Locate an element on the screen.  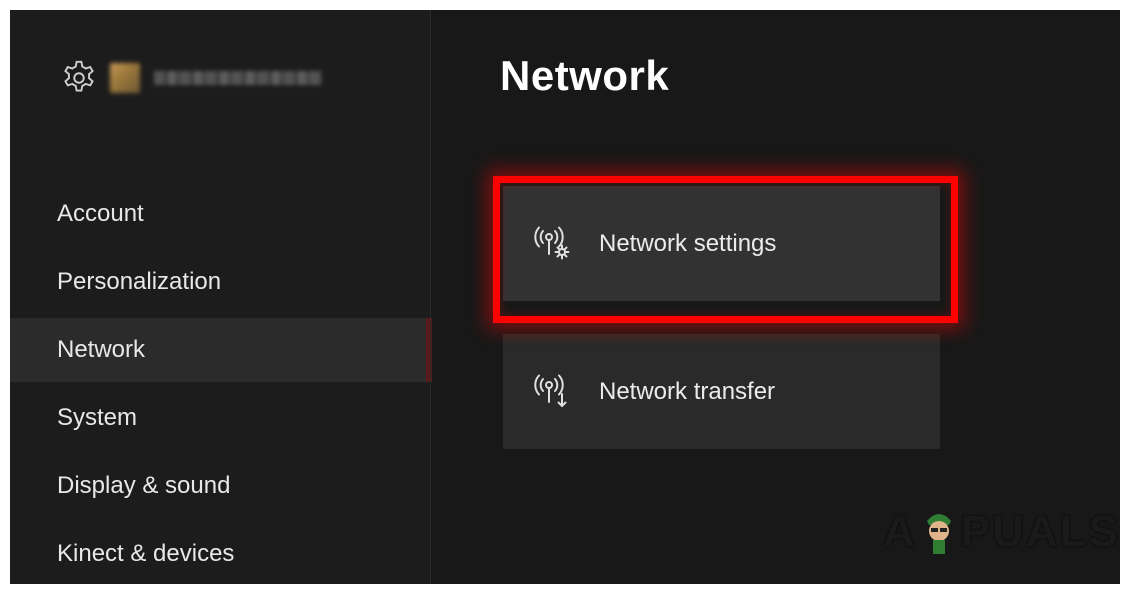
sidebar-item-label: Personalization is located at coordinates (139, 281).